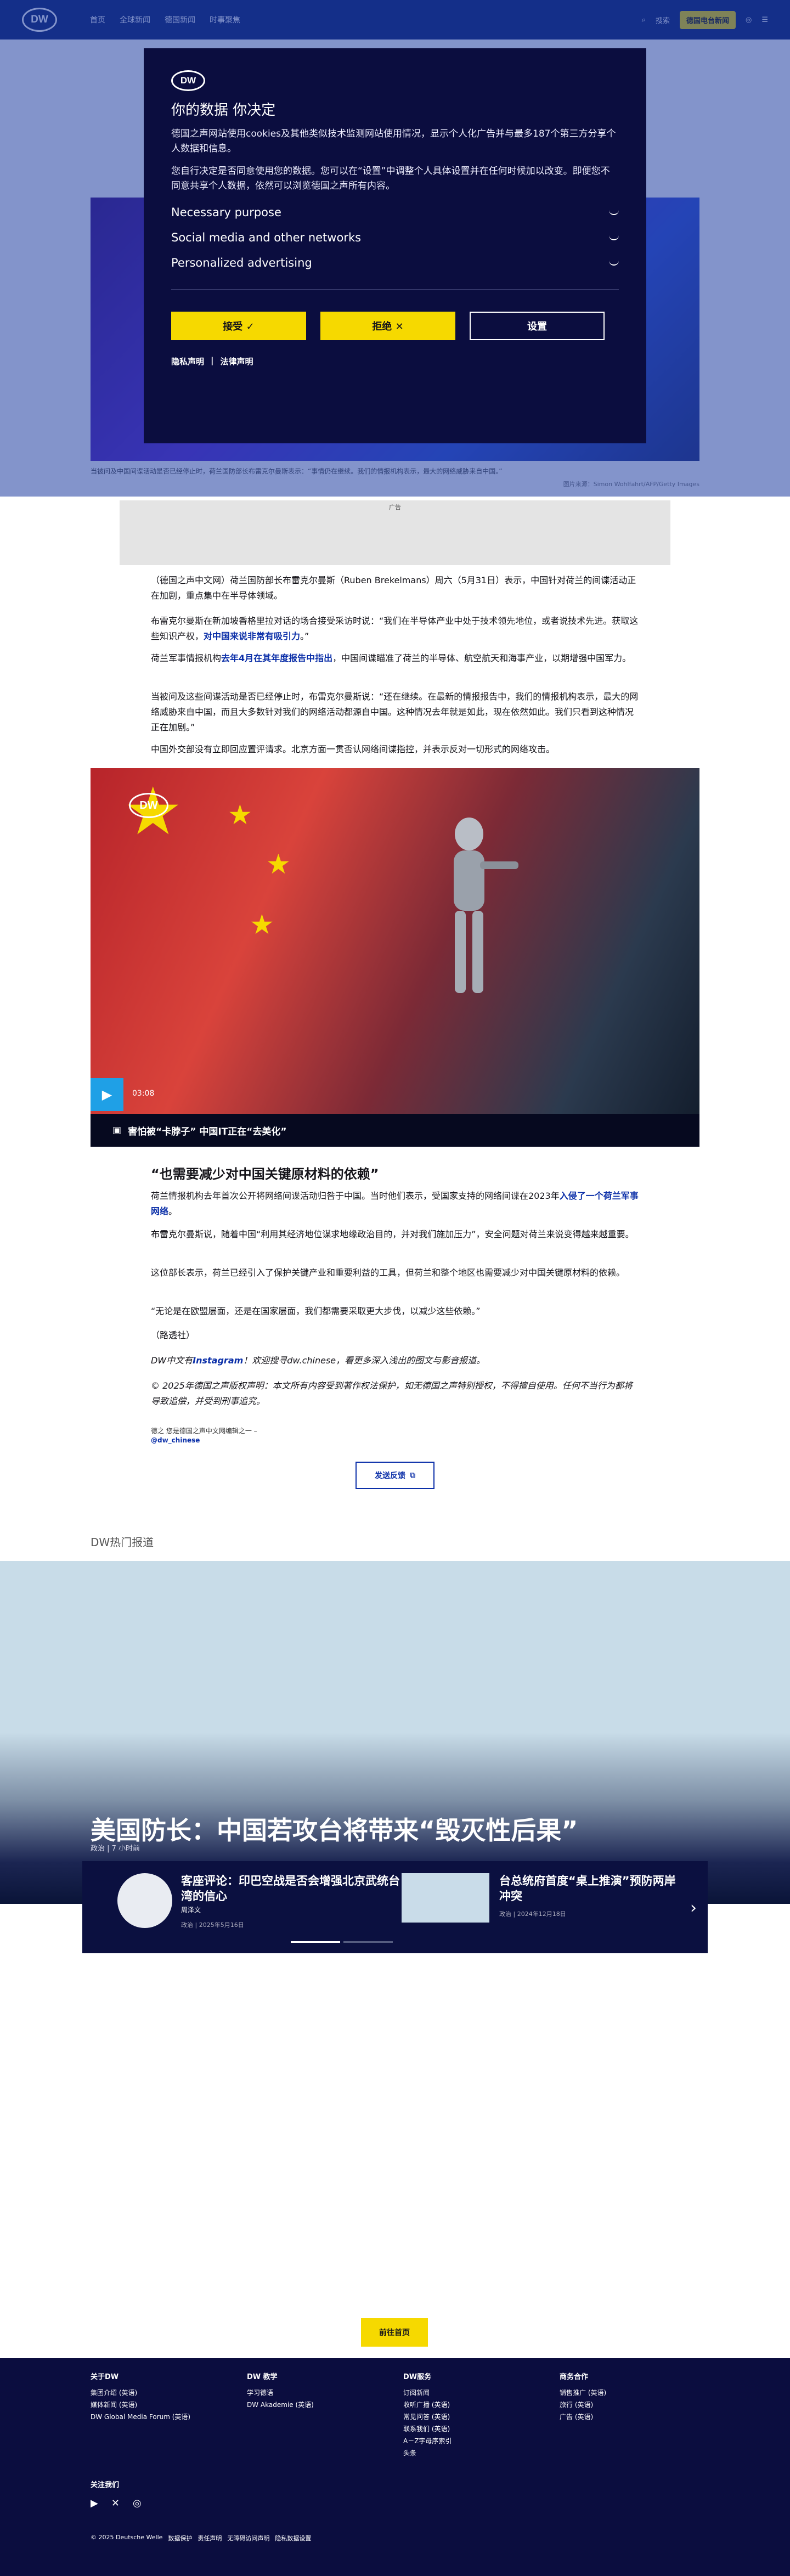 The width and height of the screenshot is (790, 2576). What do you see at coordinates (188, 361) in the screenshot?
I see `privacy-link: 隐私声明` at bounding box center [188, 361].